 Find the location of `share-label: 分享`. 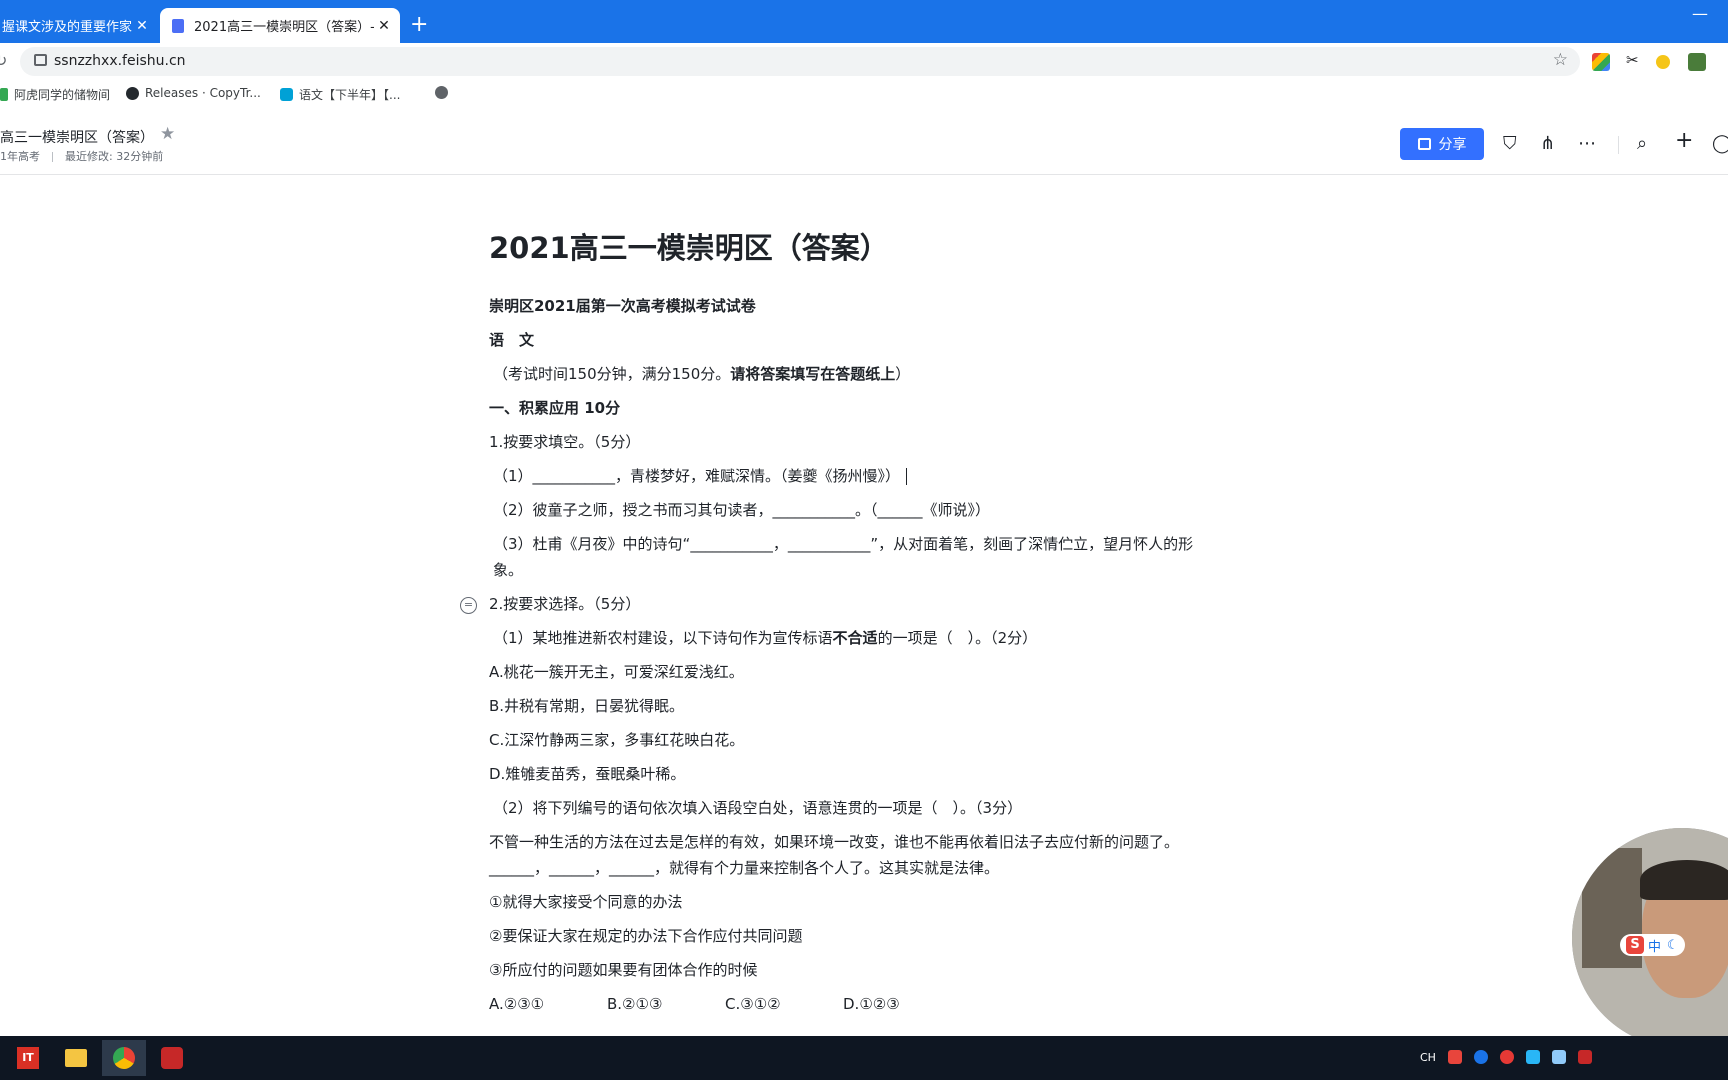

share-label: 分享 is located at coordinates (1452, 145).